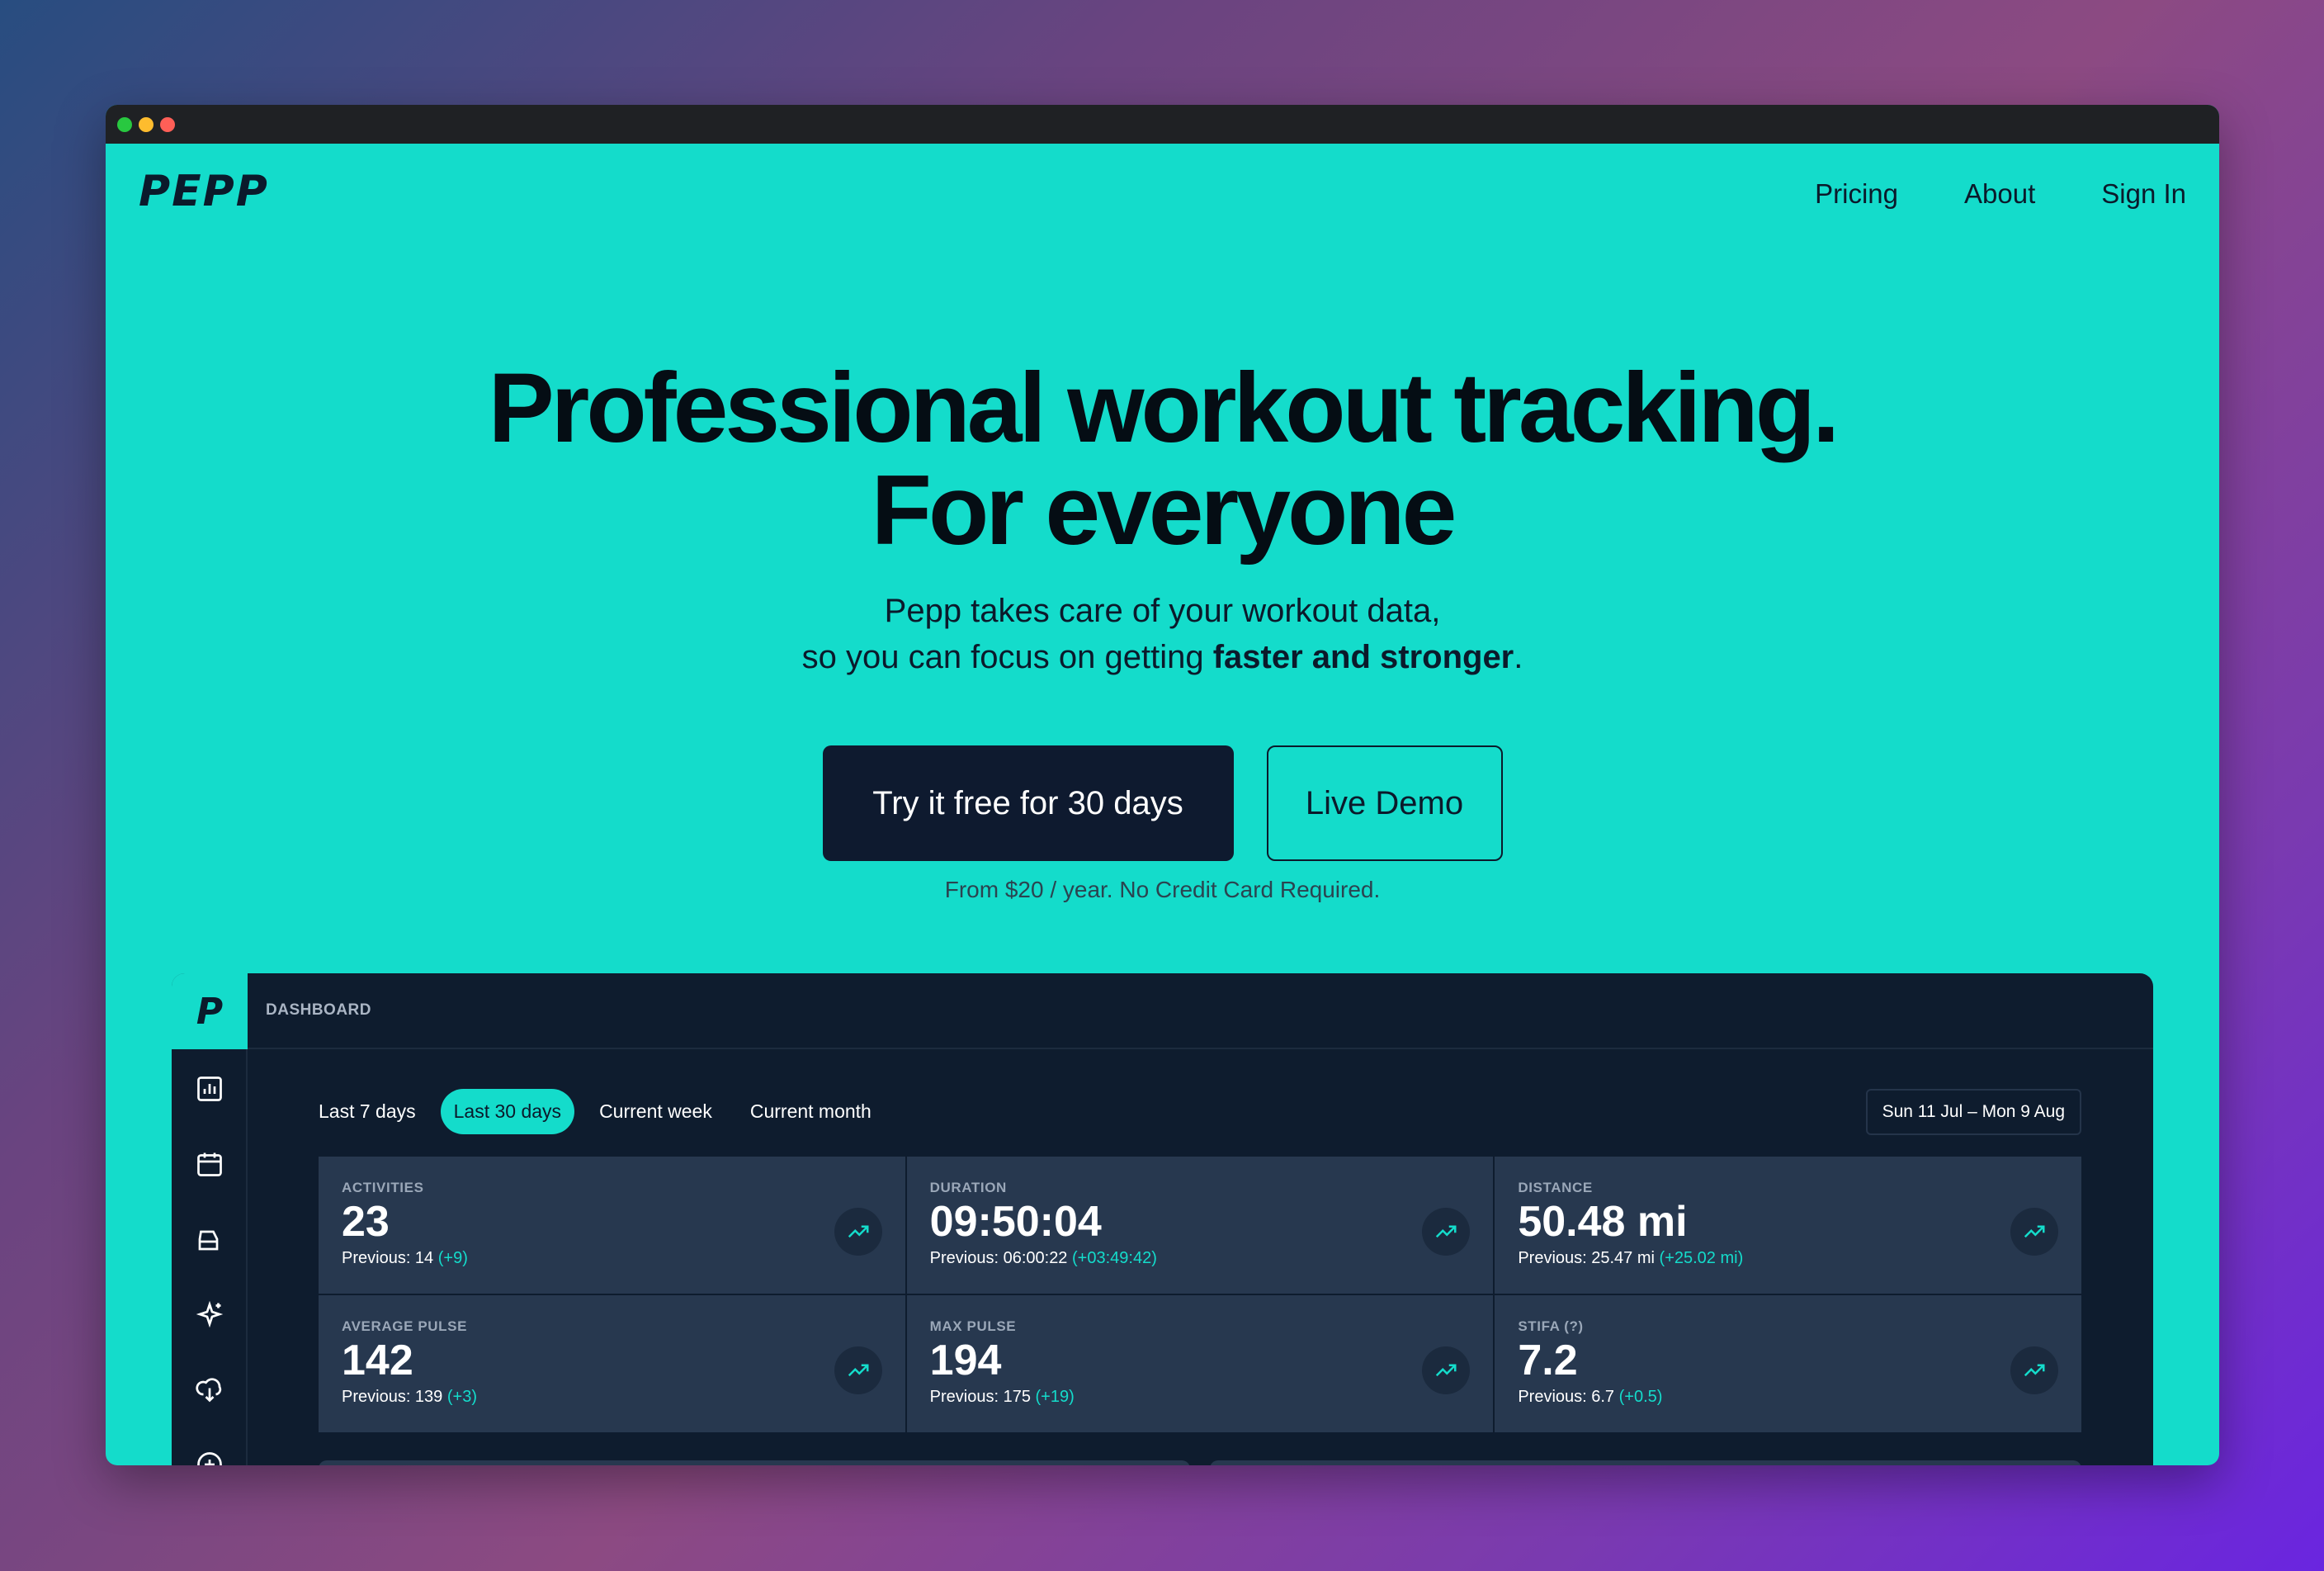  I want to click on stat-value: 7.2, so click(1548, 1360).